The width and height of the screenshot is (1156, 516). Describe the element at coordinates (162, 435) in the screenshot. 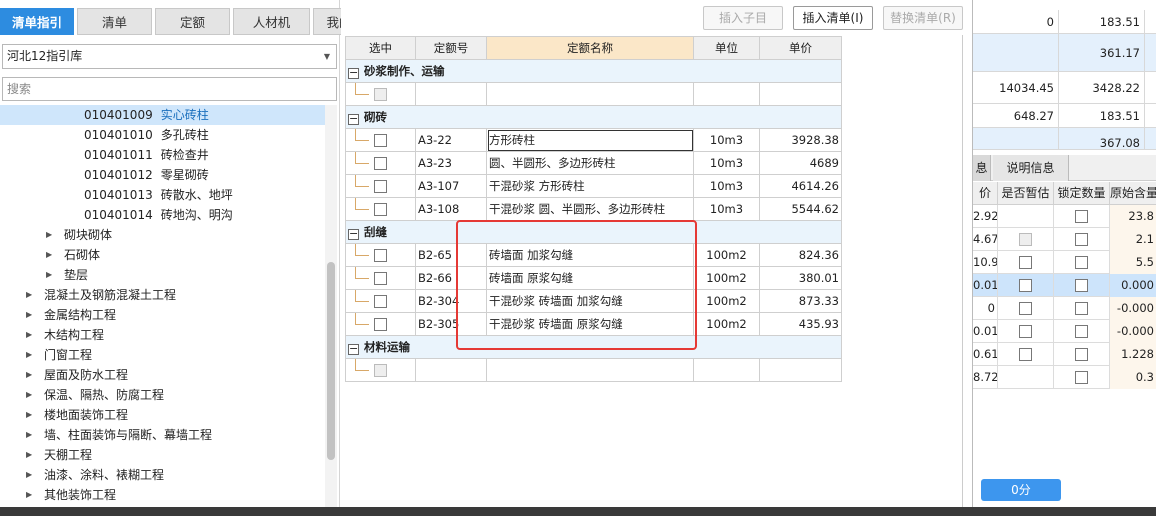

I see `tree-item: ▶ 墙、柱面装饰与隔断、幕墙工程` at that location.